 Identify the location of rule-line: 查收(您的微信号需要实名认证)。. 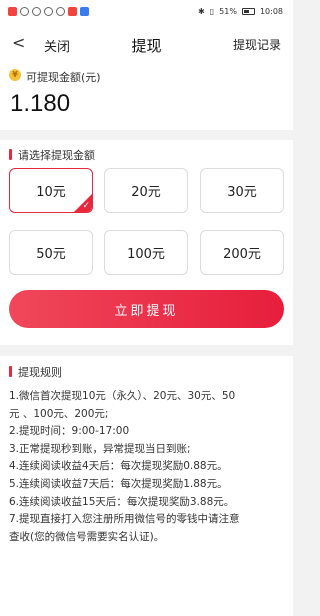
(87, 536).